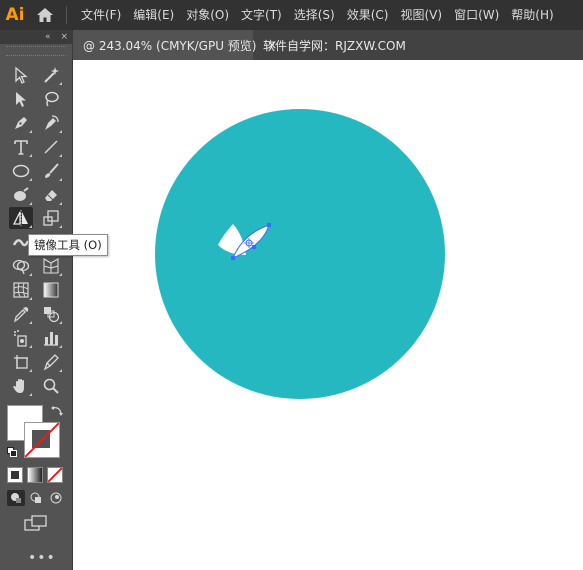 This screenshot has height=570, width=583. I want to click on menu-object: 对象(O), so click(207, 15).